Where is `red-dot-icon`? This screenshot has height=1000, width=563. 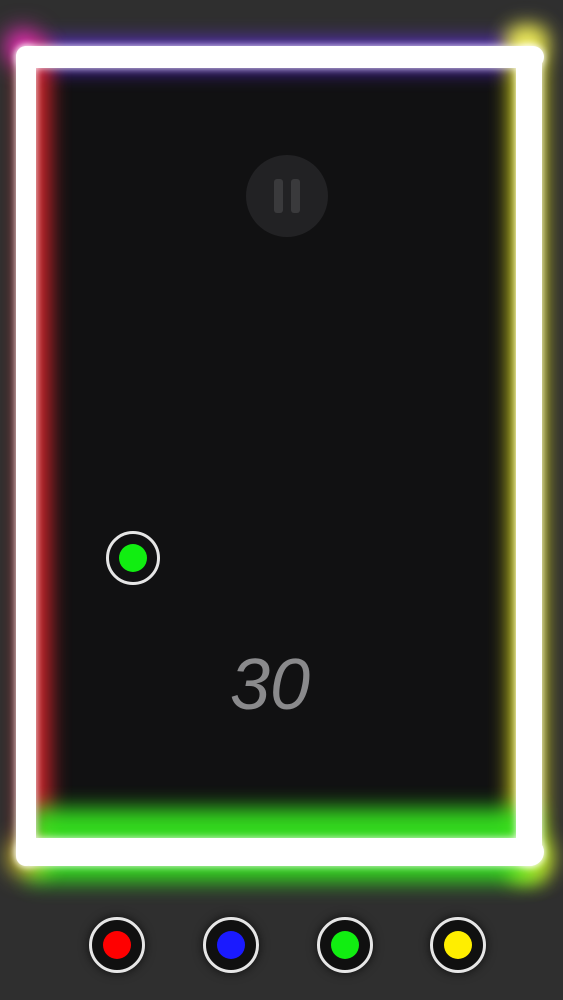
red-dot-icon is located at coordinates (117, 945).